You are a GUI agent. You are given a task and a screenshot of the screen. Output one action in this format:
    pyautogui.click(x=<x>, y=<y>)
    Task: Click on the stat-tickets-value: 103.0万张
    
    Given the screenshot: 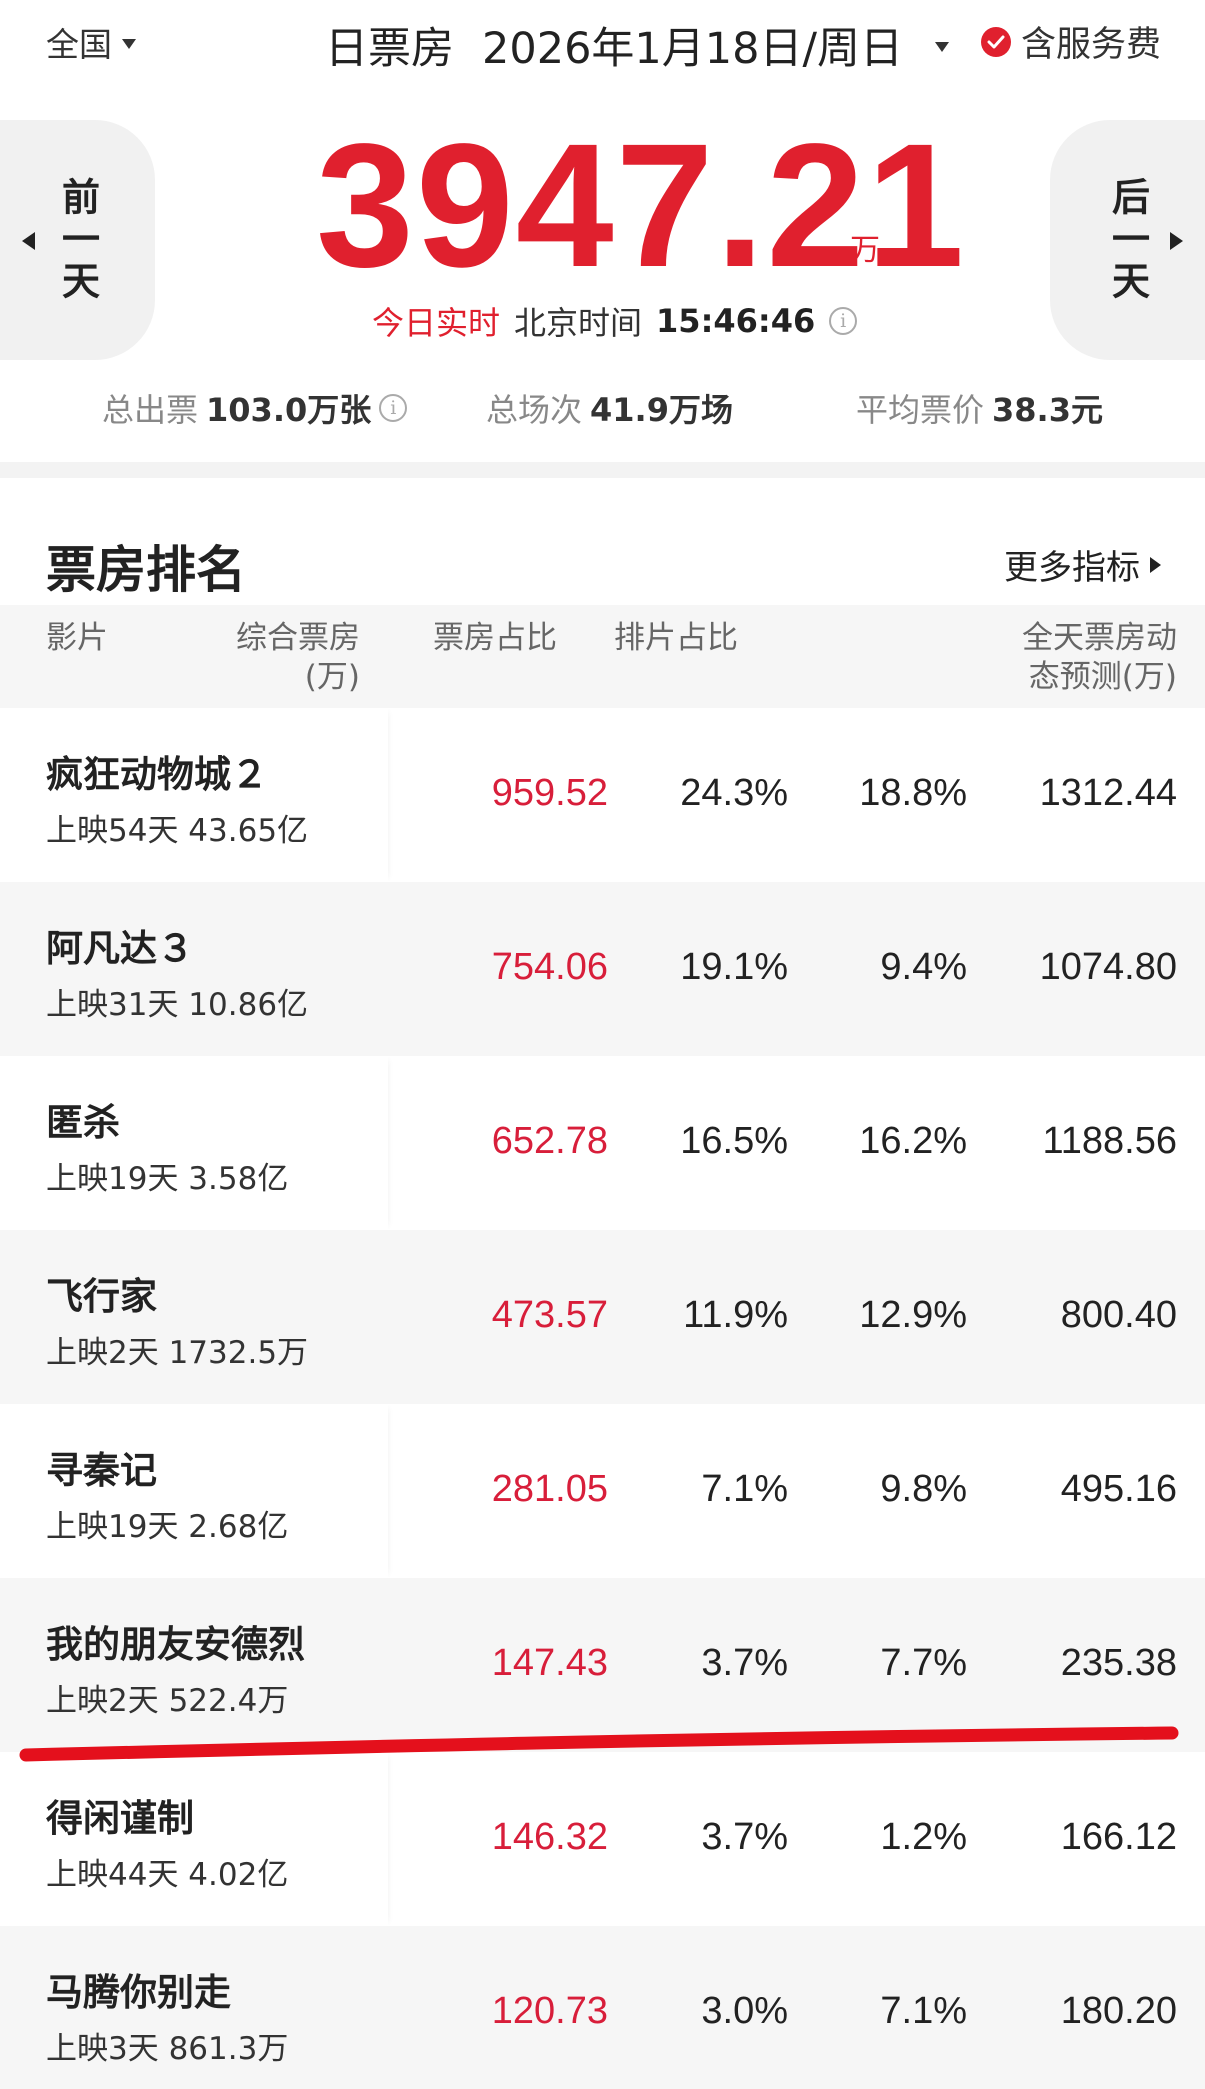 What is the action you would take?
    pyautogui.click(x=289, y=410)
    